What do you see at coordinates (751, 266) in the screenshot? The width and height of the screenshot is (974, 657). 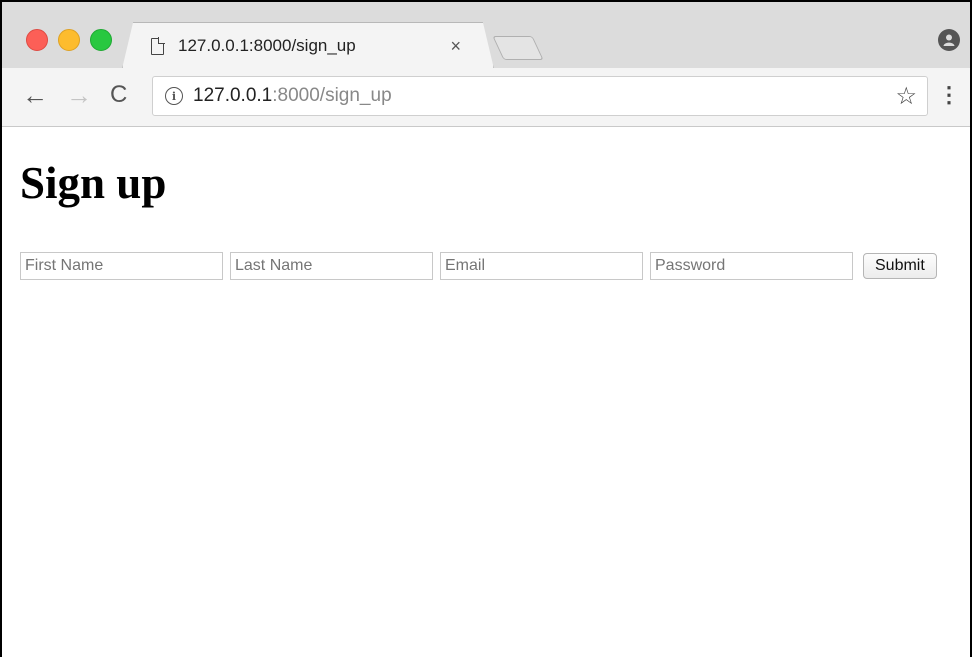 I see `password-field` at bounding box center [751, 266].